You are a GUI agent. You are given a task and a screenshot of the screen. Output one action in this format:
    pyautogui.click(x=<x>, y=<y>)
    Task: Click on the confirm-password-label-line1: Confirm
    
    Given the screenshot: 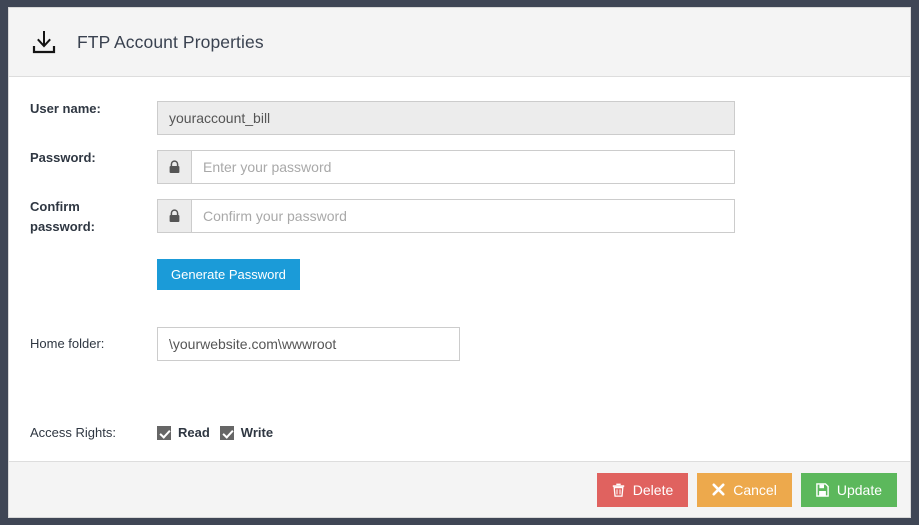 What is the action you would take?
    pyautogui.click(x=55, y=206)
    